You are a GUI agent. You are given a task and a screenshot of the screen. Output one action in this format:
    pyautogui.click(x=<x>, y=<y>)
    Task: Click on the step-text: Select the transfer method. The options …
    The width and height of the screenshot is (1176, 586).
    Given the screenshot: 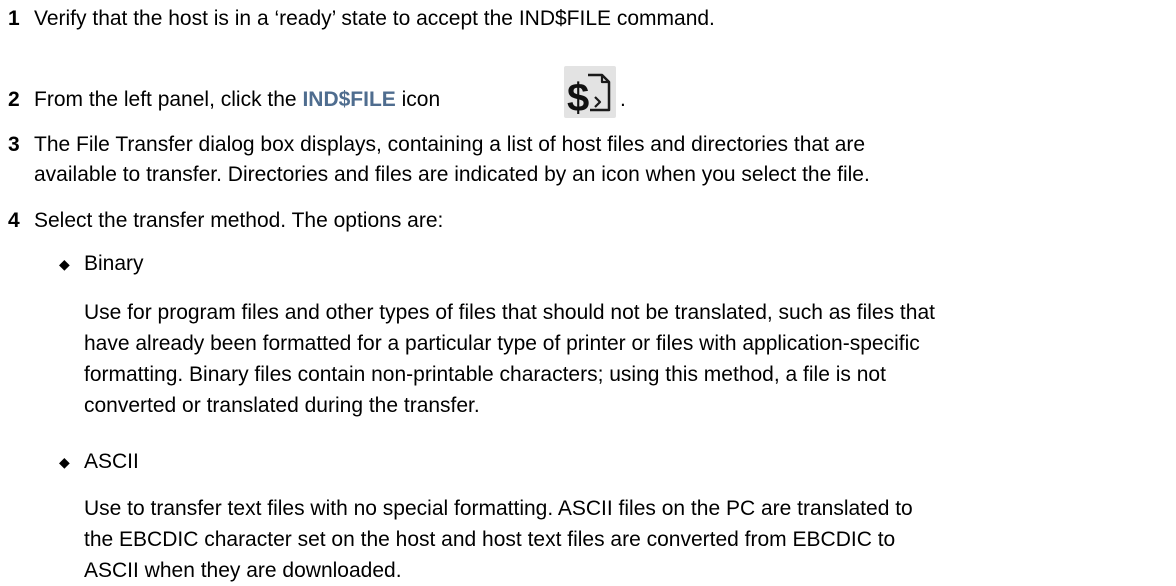 What is the action you would take?
    pyautogui.click(x=239, y=220)
    